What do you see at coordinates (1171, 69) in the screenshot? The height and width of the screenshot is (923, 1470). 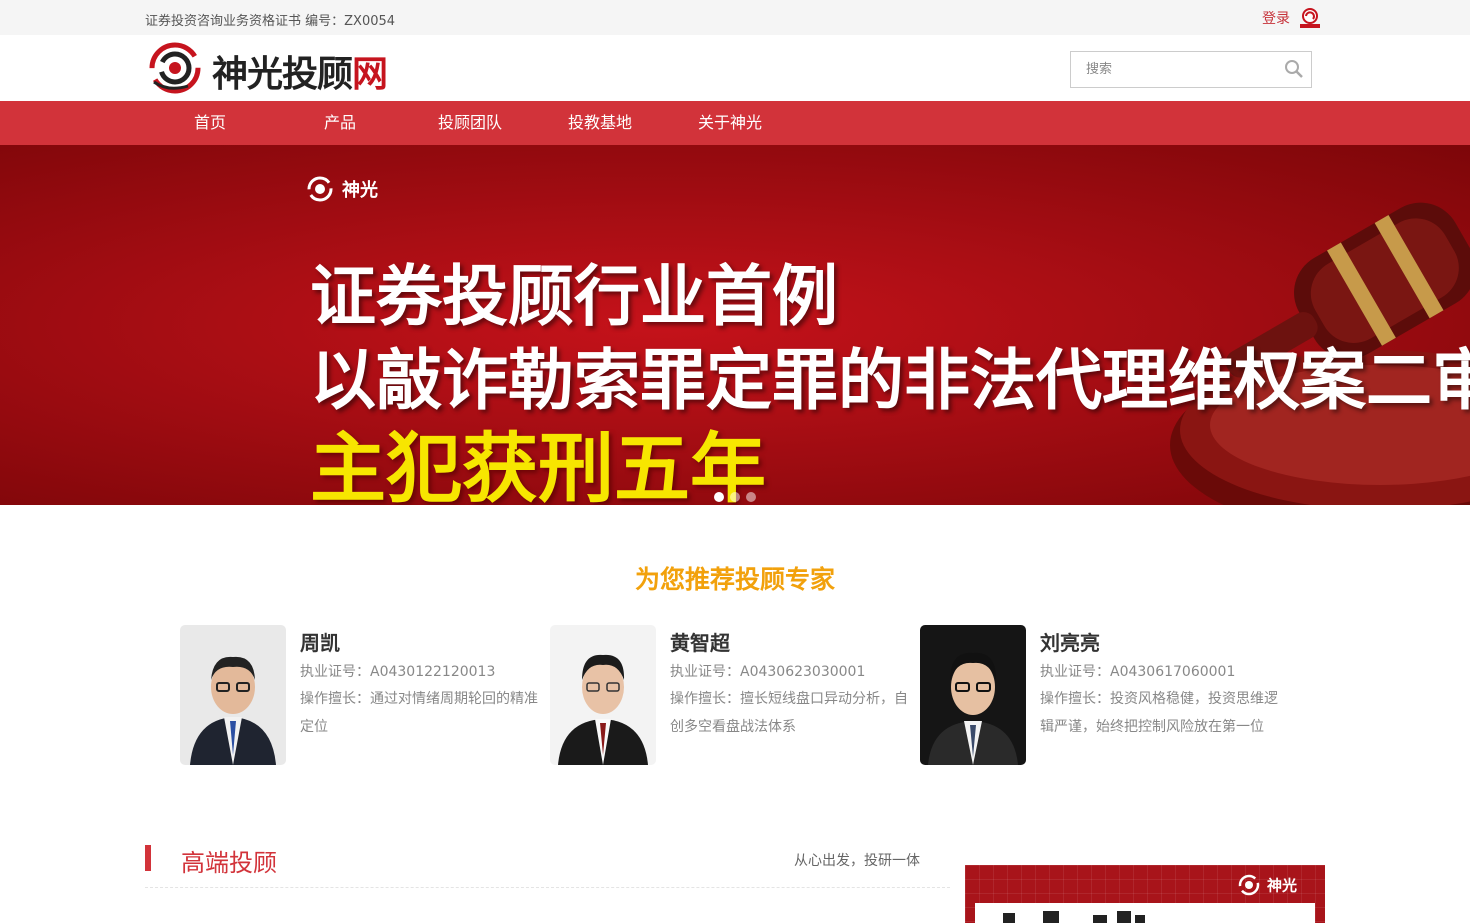 I see `search-input` at bounding box center [1171, 69].